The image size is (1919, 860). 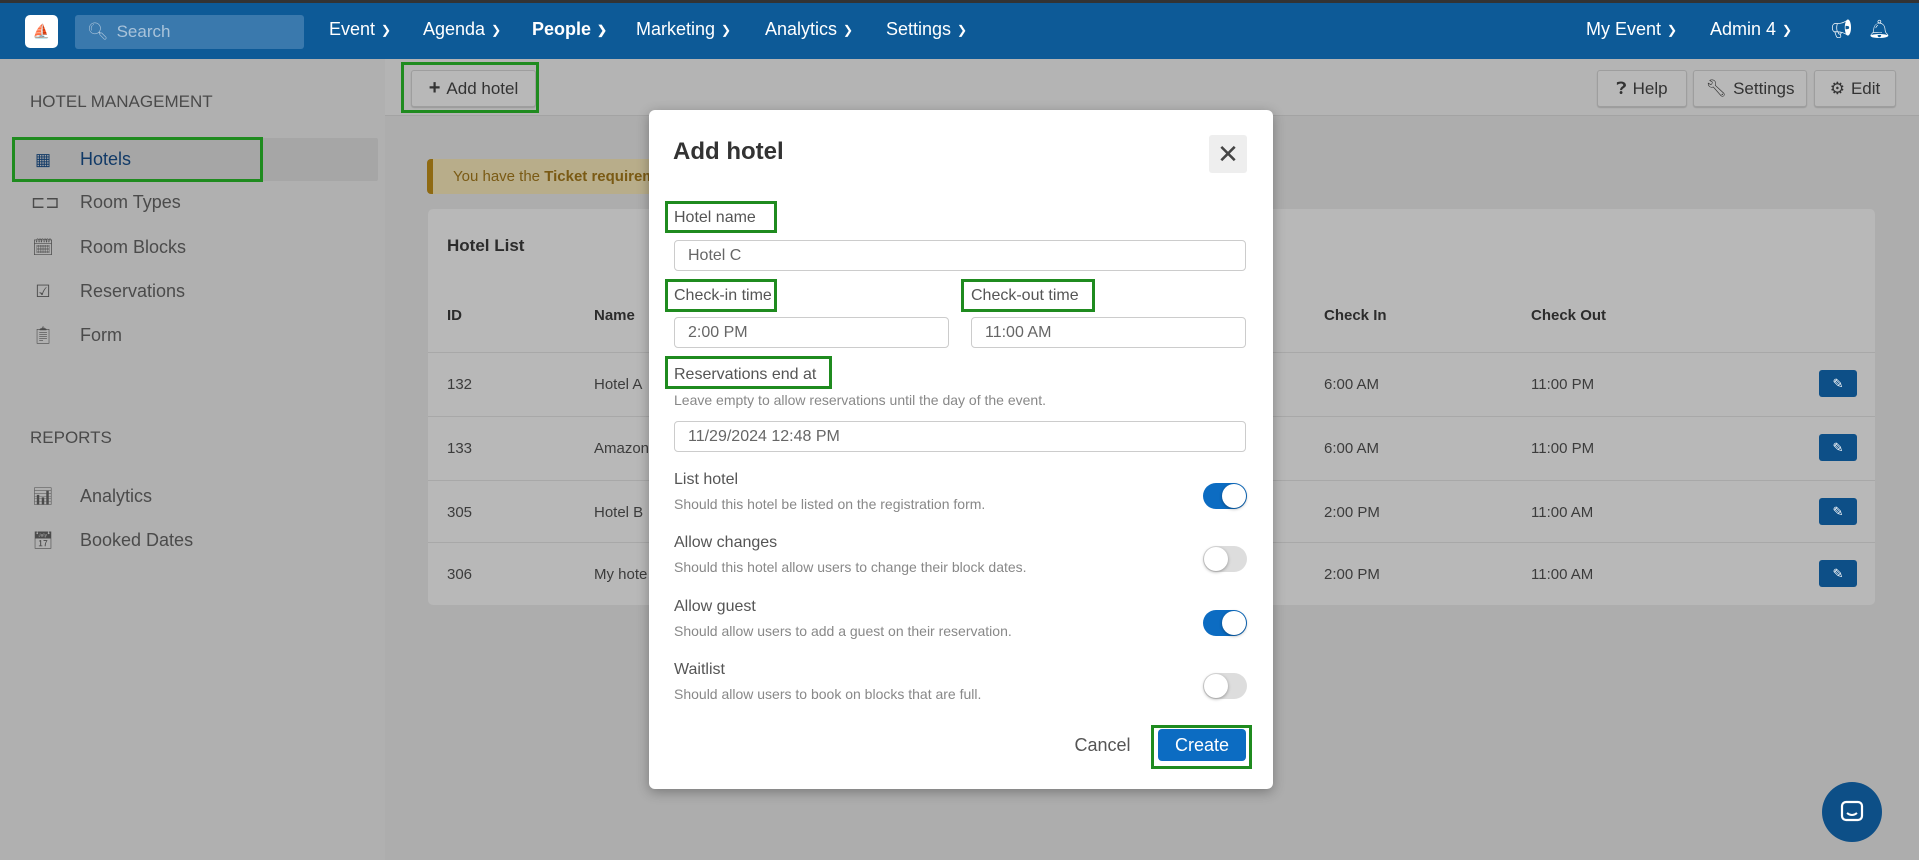 What do you see at coordinates (1152, 87) in the screenshot?
I see `toolbar` at bounding box center [1152, 87].